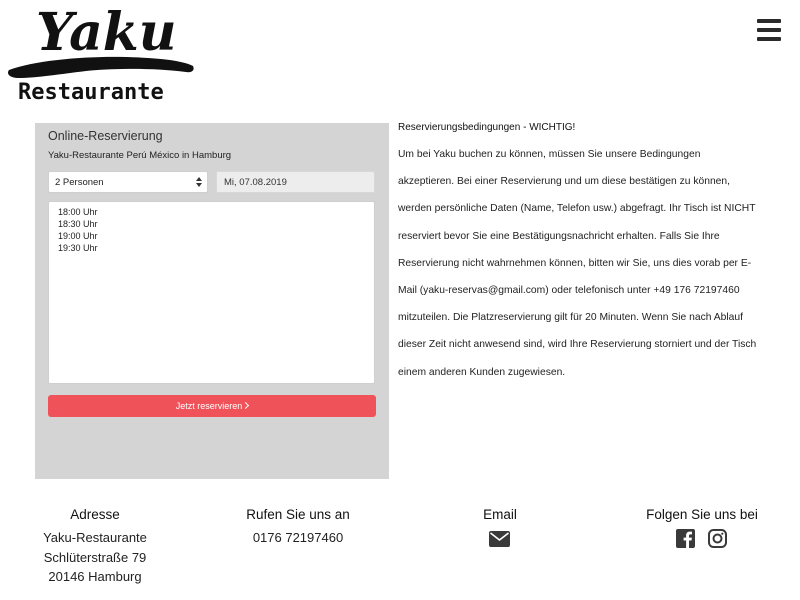  What do you see at coordinates (91, 92) in the screenshot?
I see `logo-subtitle: Restaurante` at bounding box center [91, 92].